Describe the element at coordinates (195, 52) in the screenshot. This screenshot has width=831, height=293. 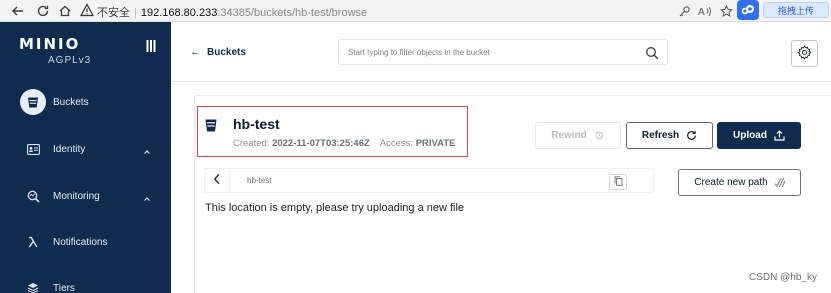
I see `arrow-left-icon: ←` at that location.